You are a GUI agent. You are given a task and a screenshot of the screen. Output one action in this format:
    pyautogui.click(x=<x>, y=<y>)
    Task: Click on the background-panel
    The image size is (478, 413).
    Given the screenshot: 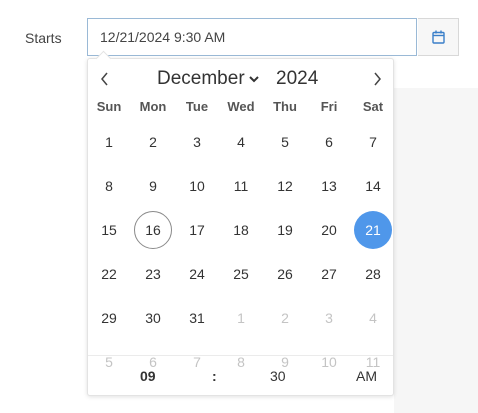 What is the action you would take?
    pyautogui.click(x=436, y=250)
    